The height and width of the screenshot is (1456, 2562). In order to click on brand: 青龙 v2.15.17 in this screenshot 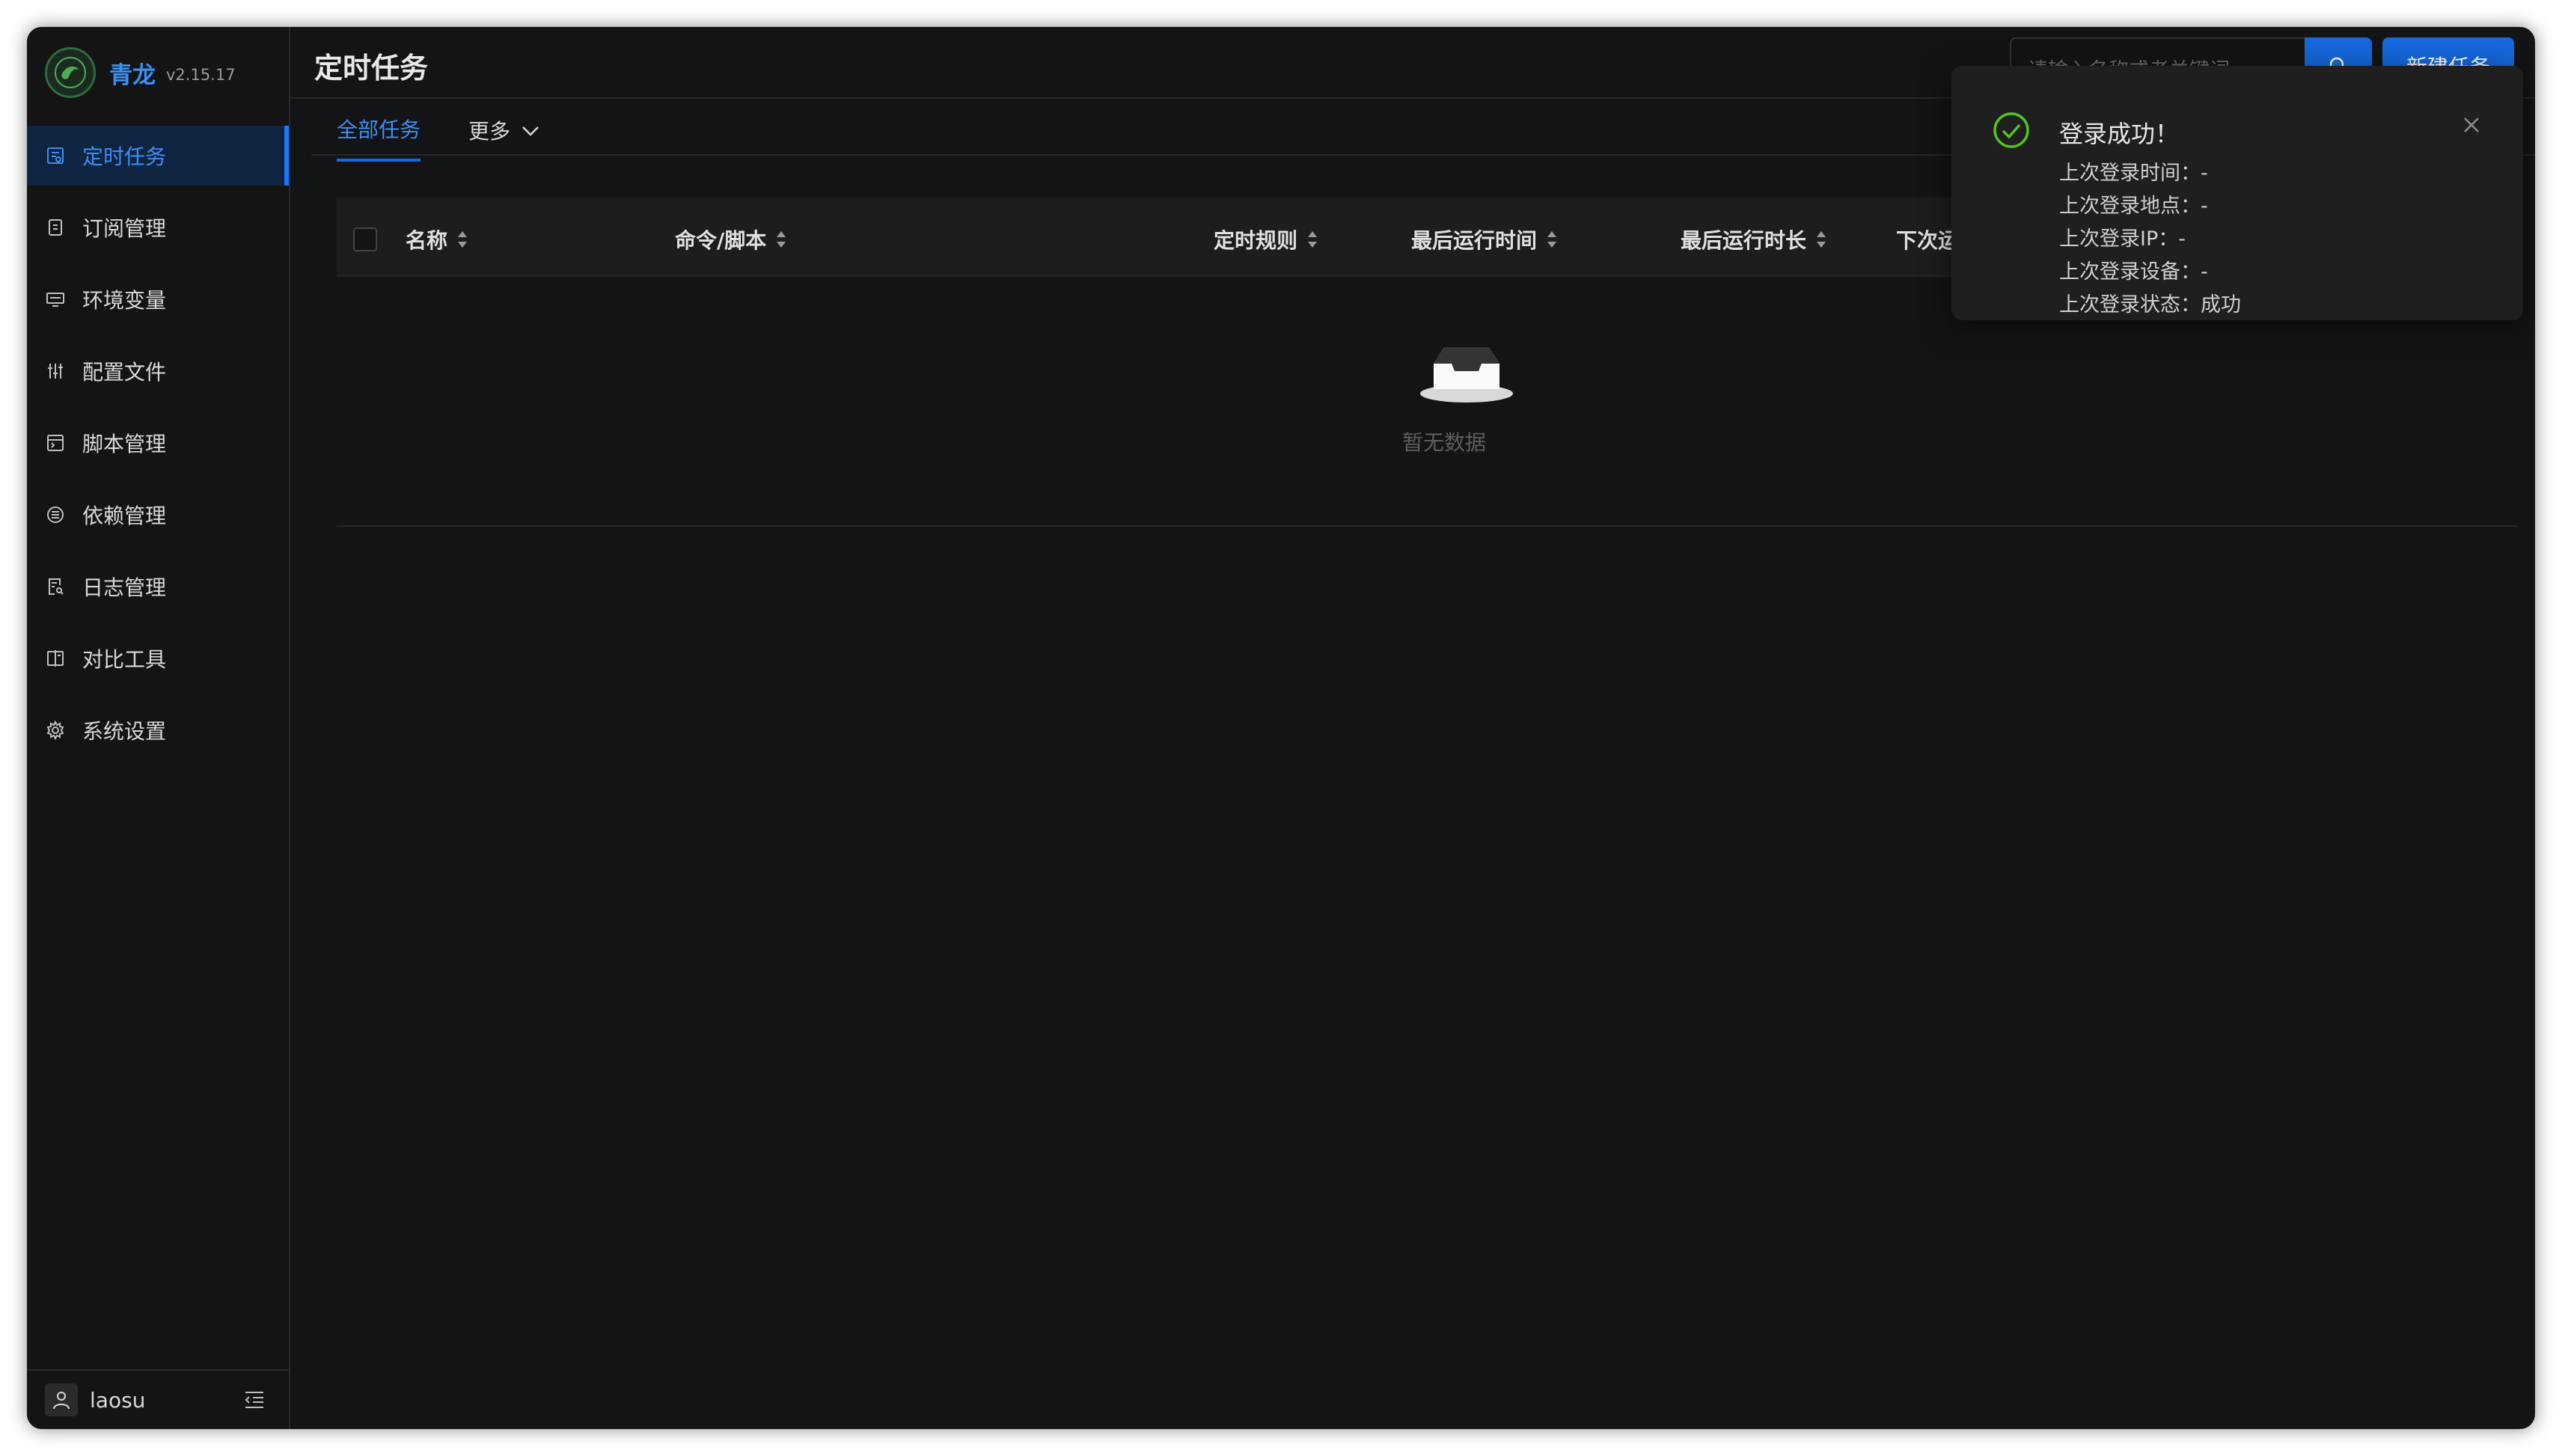, I will do `click(140, 72)`.